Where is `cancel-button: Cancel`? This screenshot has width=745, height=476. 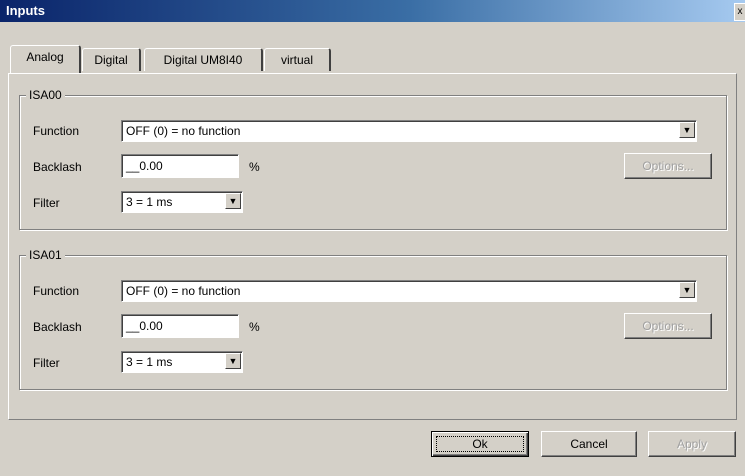 cancel-button: Cancel is located at coordinates (589, 444).